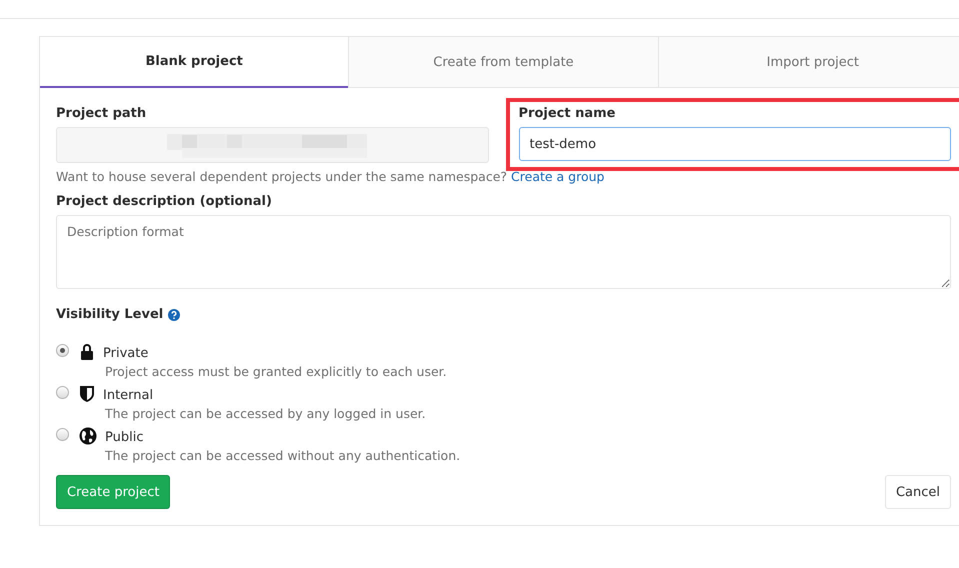 Image resolution: width=959 pixels, height=568 pixels. I want to click on option-description: Project access must be granted explicitly to each user., so click(276, 371).